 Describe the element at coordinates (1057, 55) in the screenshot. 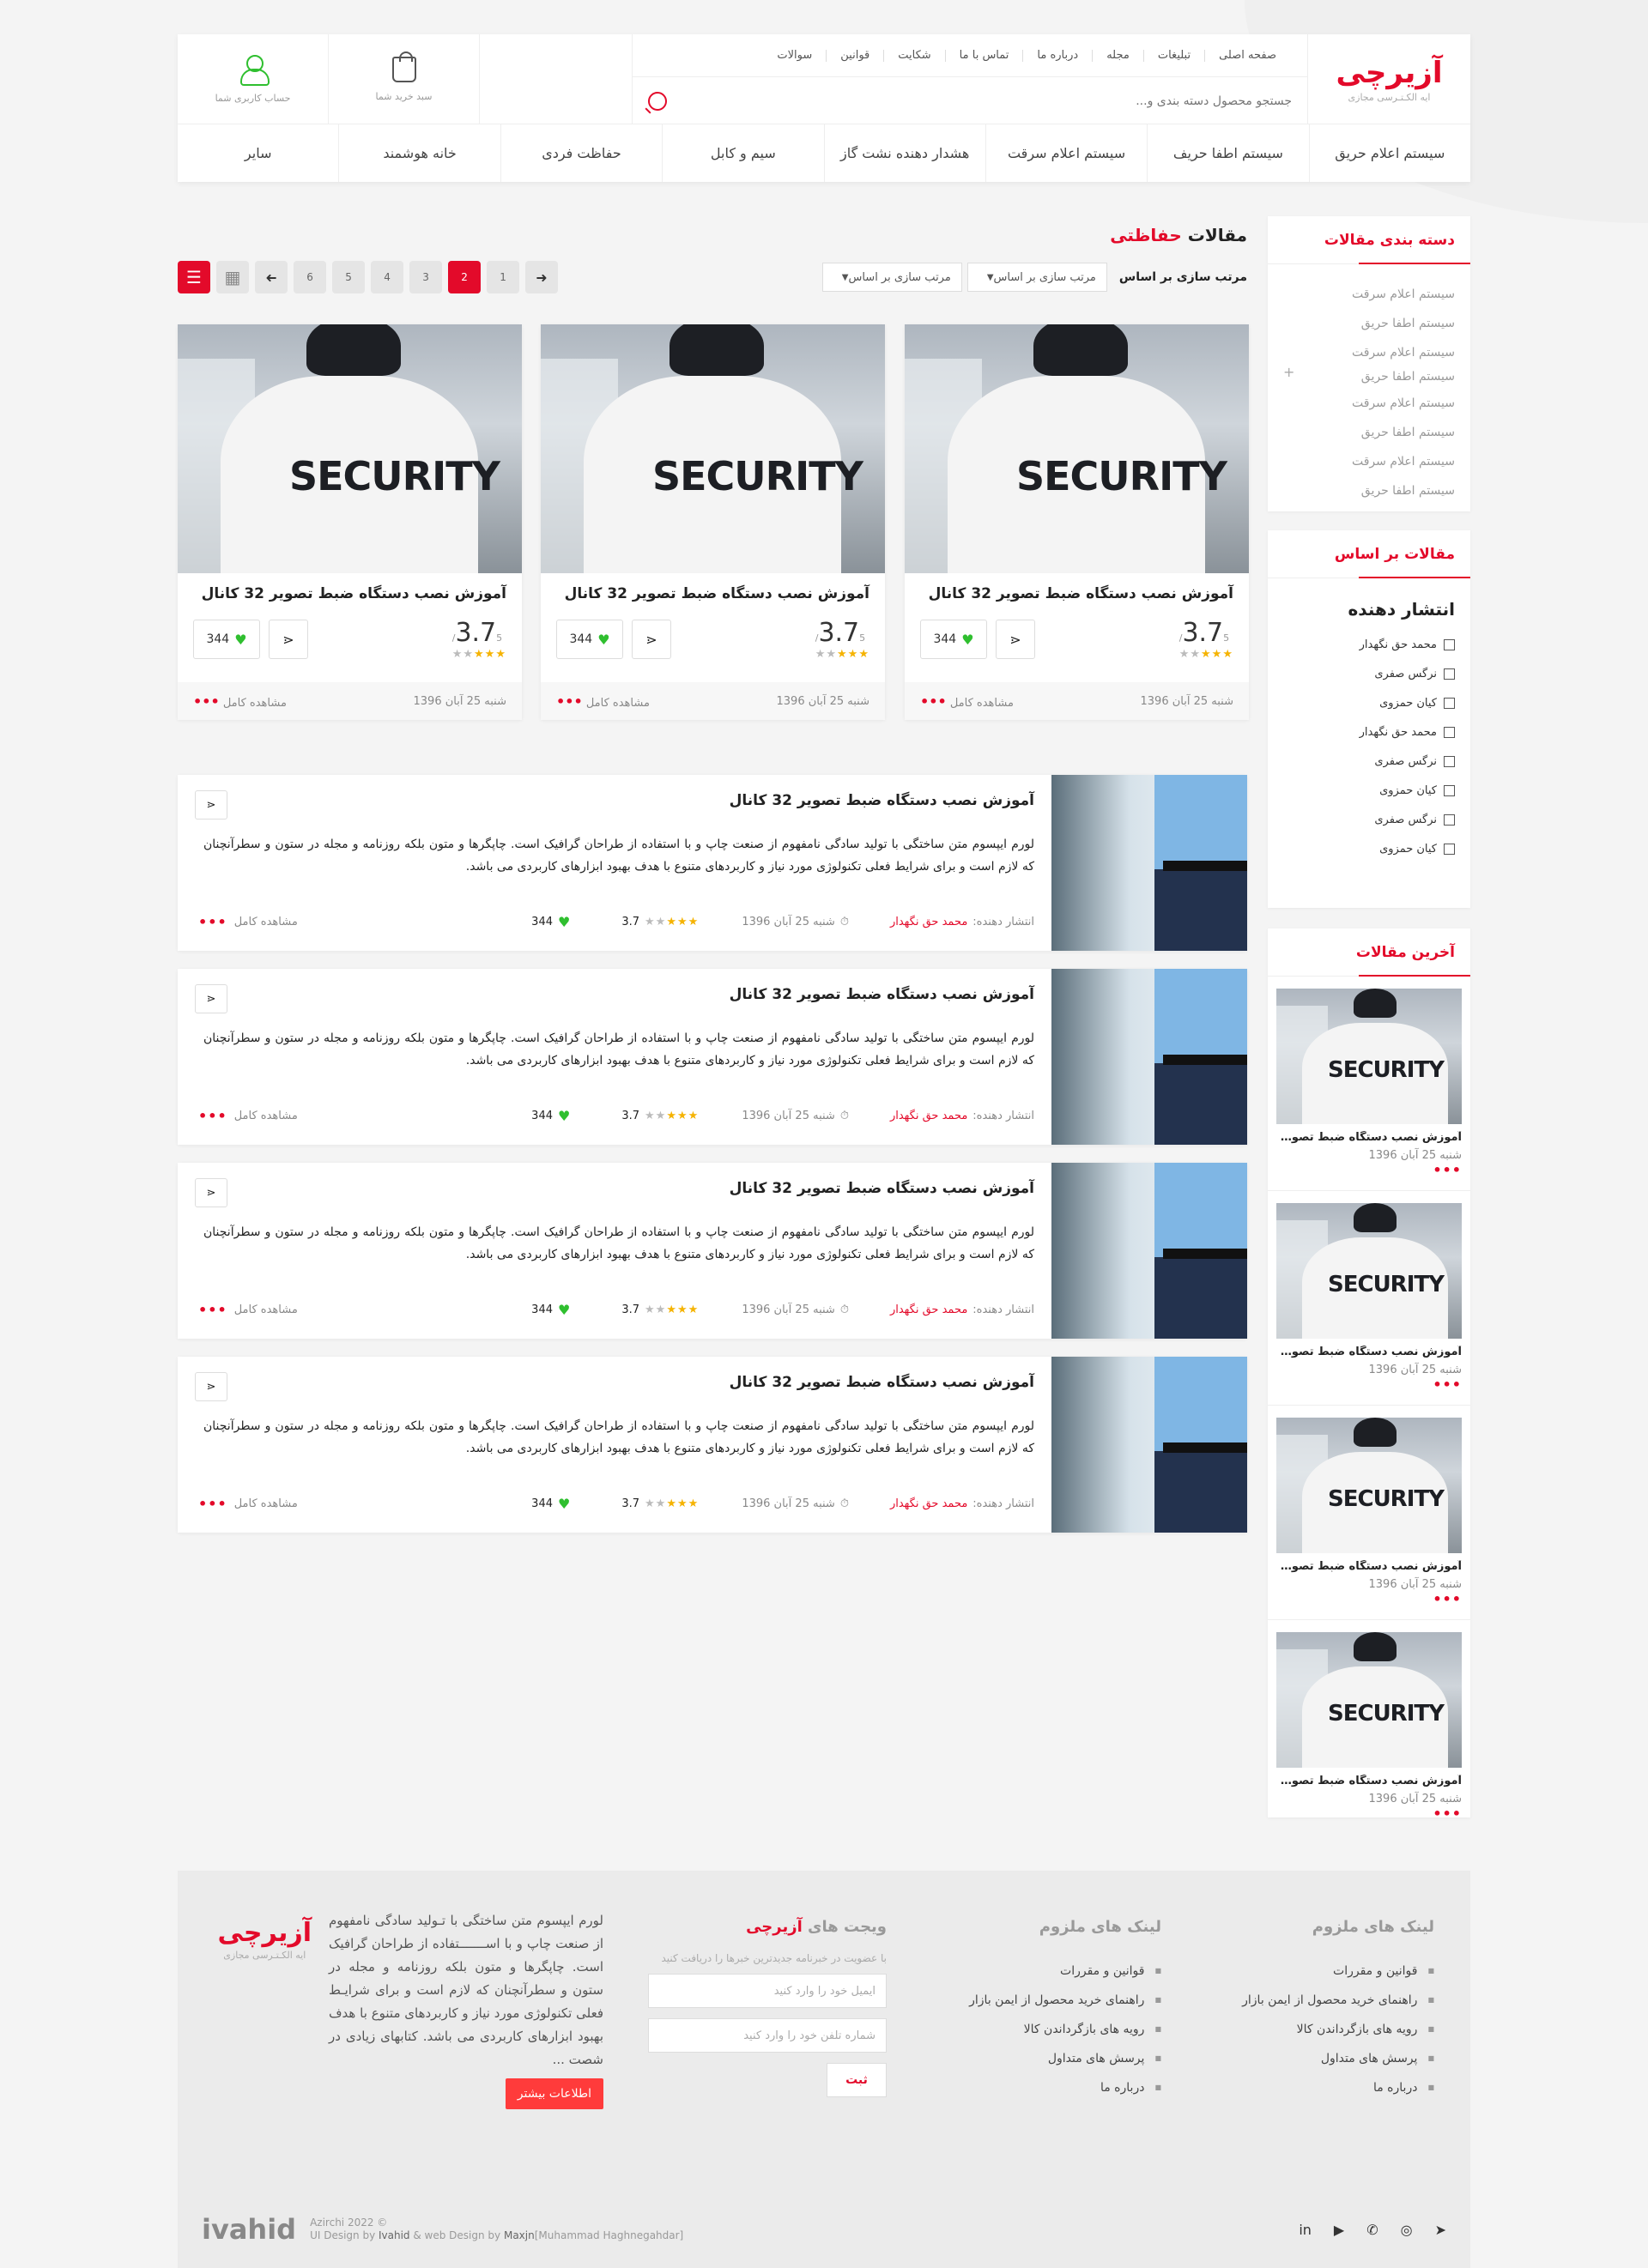

I see `top-menu-about: درباره ما` at that location.